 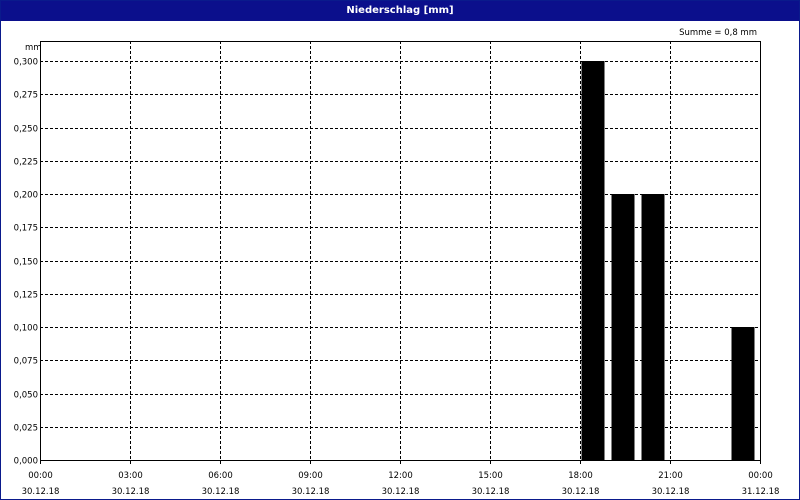 What do you see at coordinates (26, 229) in the screenshot?
I see `y-tick-label: 0,175` at bounding box center [26, 229].